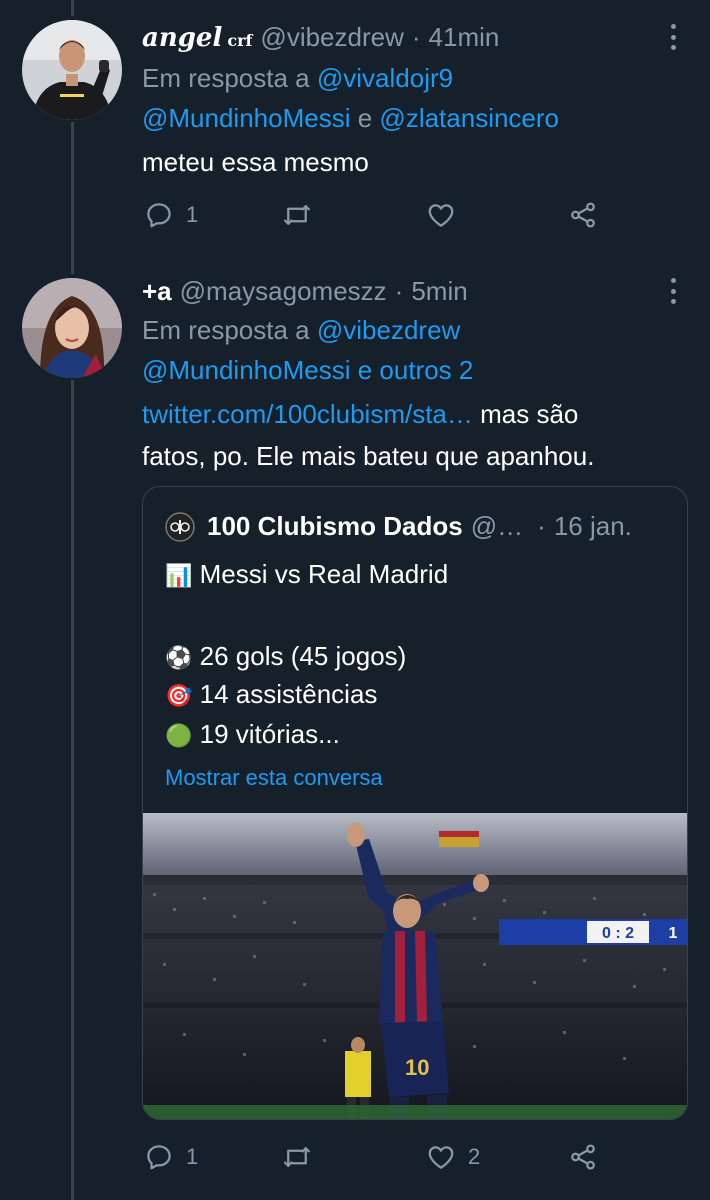 Image resolution: width=710 pixels, height=1200 pixels. What do you see at coordinates (368, 456) in the screenshot?
I see `tweet-text-line2: fatos, po. Ele mais bateu que apanhou.` at bounding box center [368, 456].